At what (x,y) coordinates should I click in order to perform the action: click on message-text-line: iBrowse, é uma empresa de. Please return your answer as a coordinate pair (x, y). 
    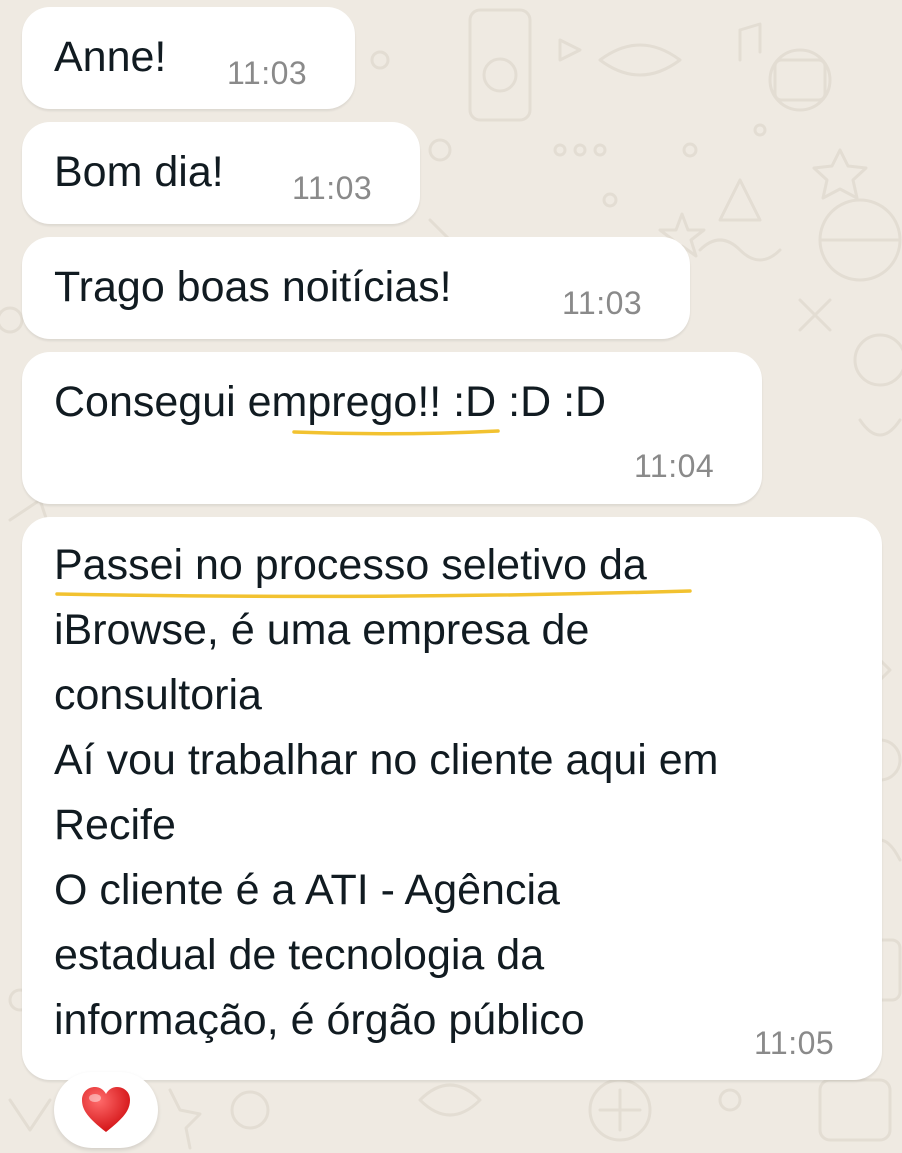
    Looking at the image, I should click on (322, 630).